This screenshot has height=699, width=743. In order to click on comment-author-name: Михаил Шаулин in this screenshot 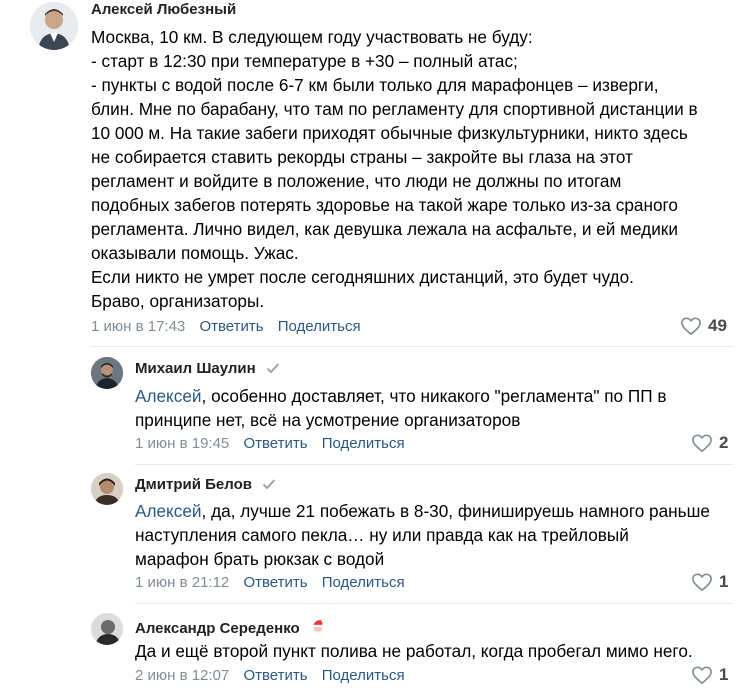, I will do `click(195, 368)`.